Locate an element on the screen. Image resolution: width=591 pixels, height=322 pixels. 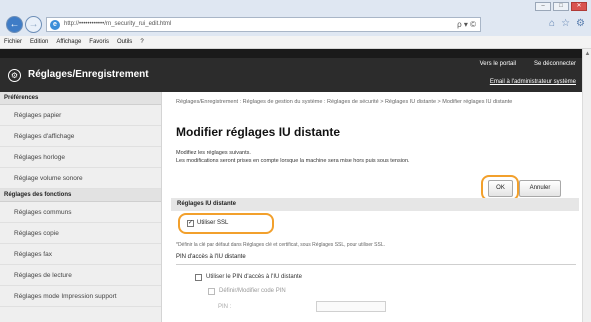
portal-link: Vers le portail is located at coordinates (498, 64).